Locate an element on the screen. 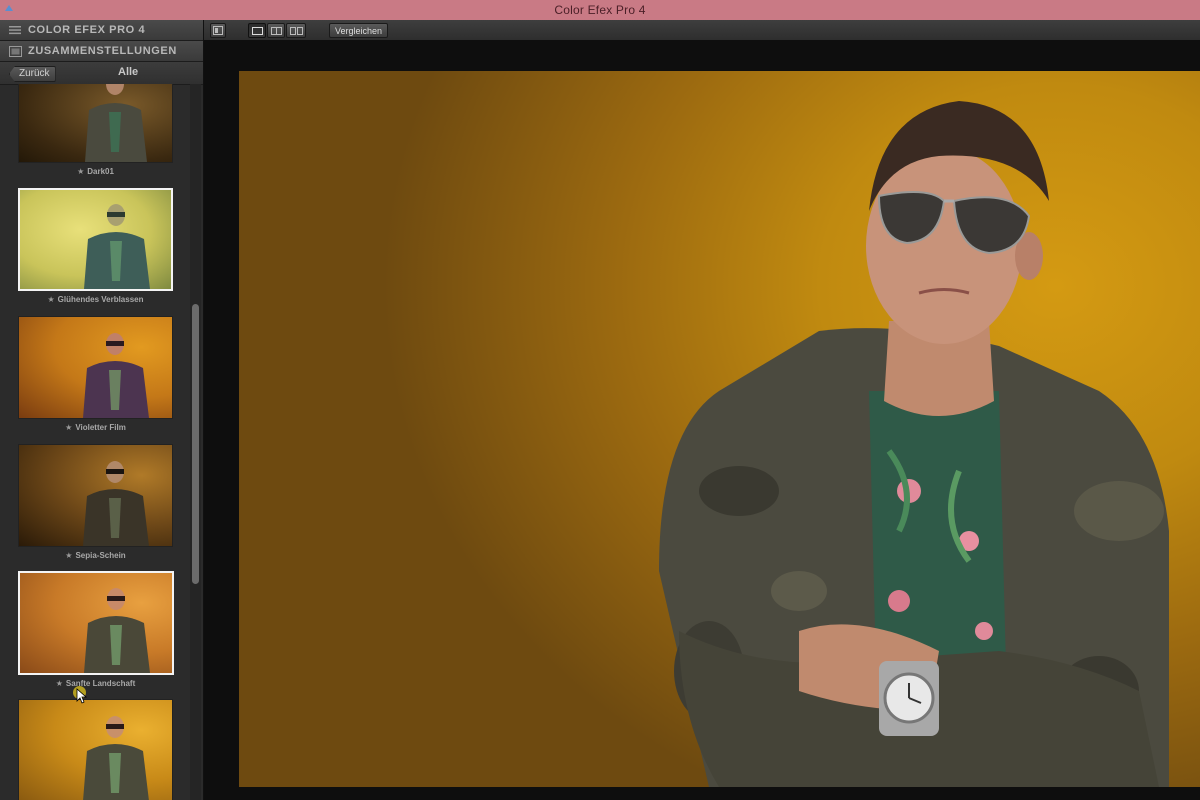 The width and height of the screenshot is (1200, 800). single-view-icon is located at coordinates (257, 30).